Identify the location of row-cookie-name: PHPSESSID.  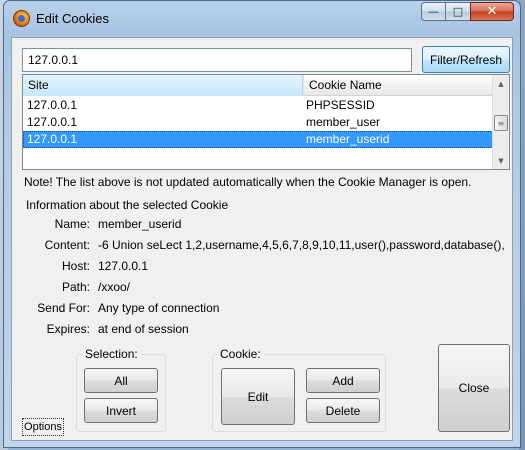
(340, 105).